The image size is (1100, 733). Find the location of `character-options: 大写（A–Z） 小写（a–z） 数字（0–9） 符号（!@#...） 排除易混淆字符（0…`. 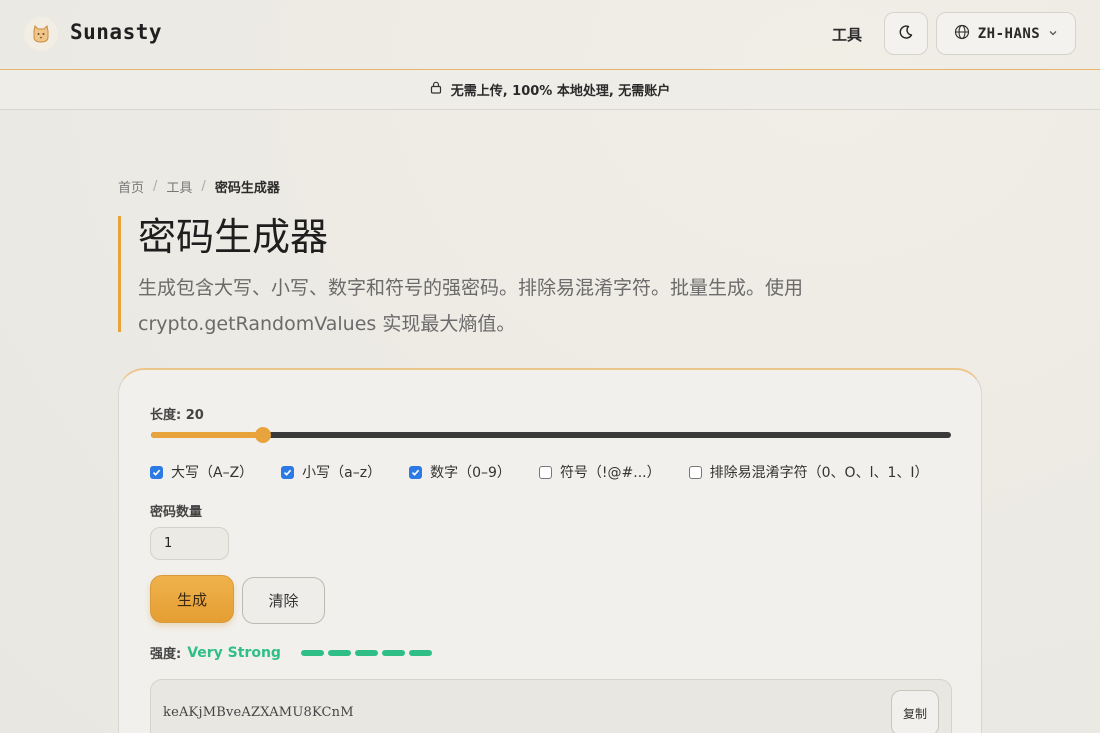

character-options: 大写（A–Z） 小写（a–z） 数字（0–9） 符号（!@#...） 排除易混淆字符（0… is located at coordinates (553, 472).